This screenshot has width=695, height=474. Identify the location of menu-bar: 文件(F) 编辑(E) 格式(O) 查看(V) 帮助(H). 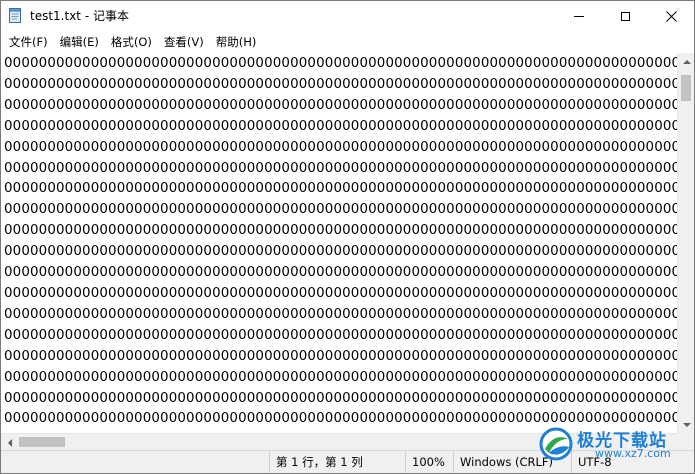
(347, 42).